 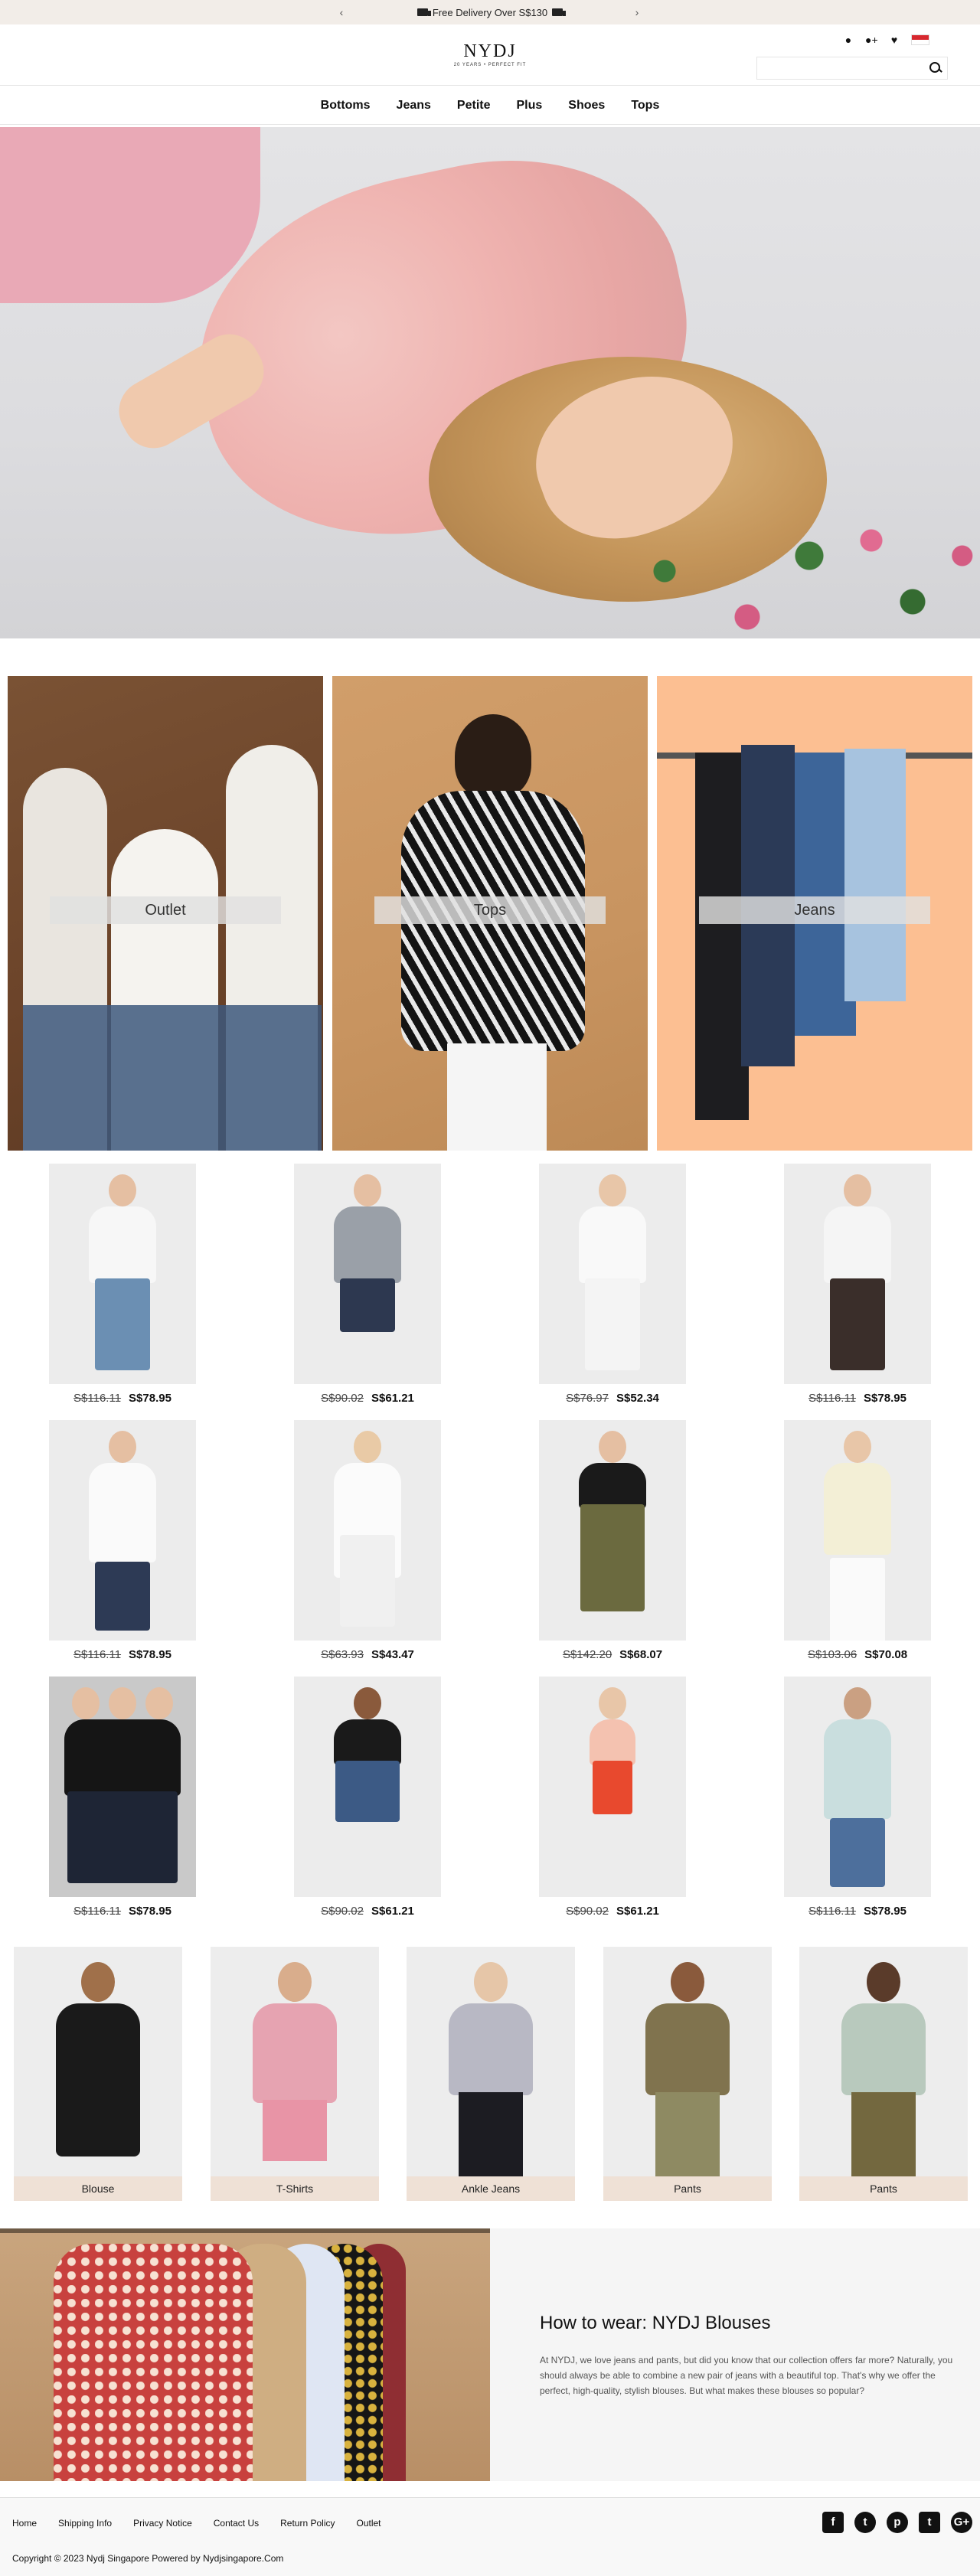 I want to click on nav-petite: Petite, so click(x=474, y=106).